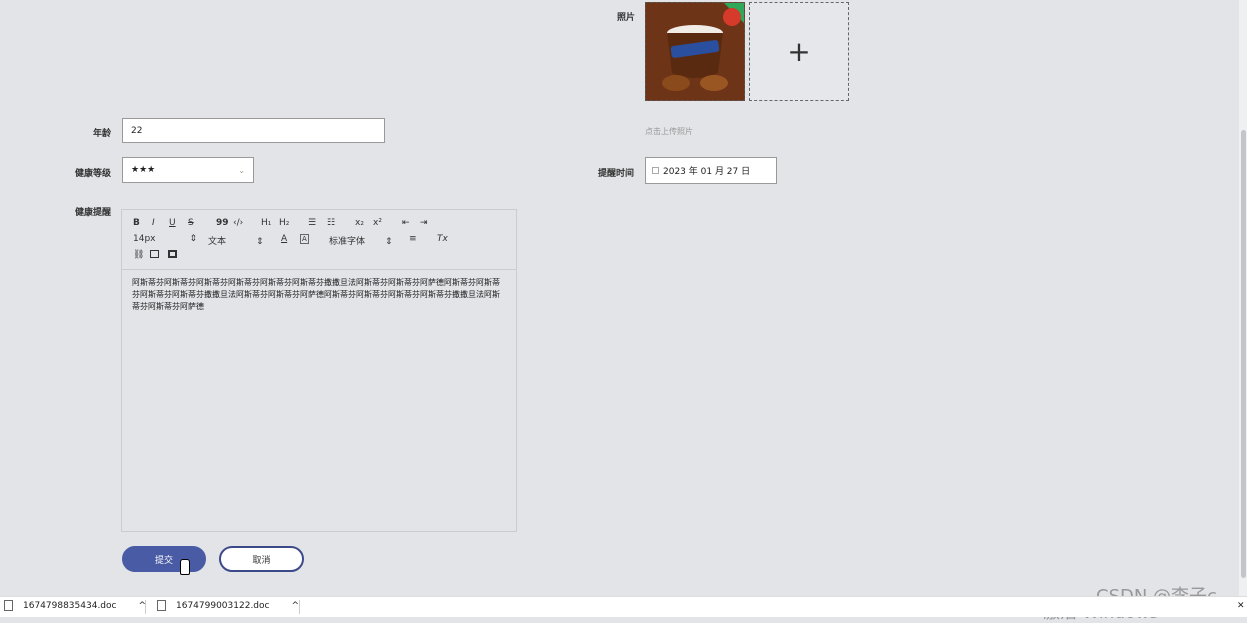 This screenshot has width=1247, height=623. Describe the element at coordinates (406, 223) in the screenshot. I see `indent-decrease-button: ⇤` at that location.